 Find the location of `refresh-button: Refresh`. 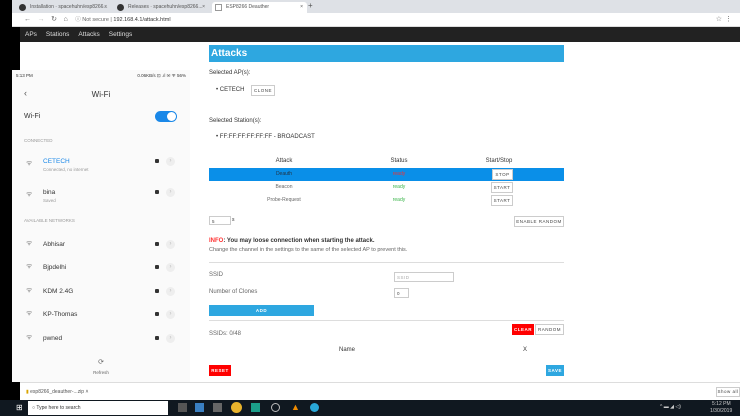

refresh-button: Refresh is located at coordinates (101, 372).